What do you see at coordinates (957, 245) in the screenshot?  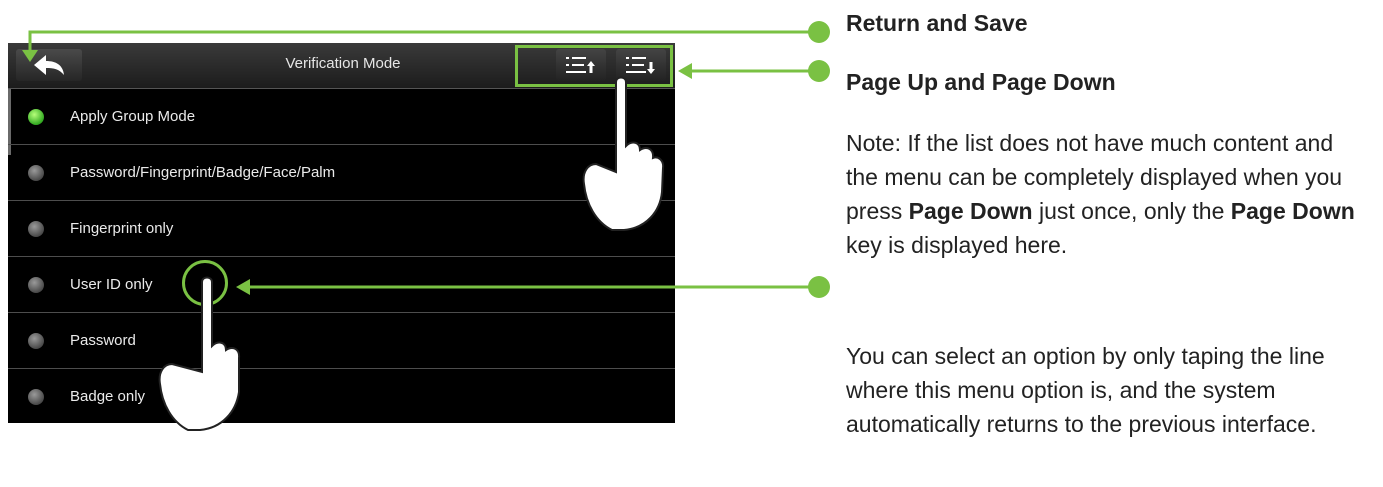 I see `note-text: key is displayed here.` at bounding box center [957, 245].